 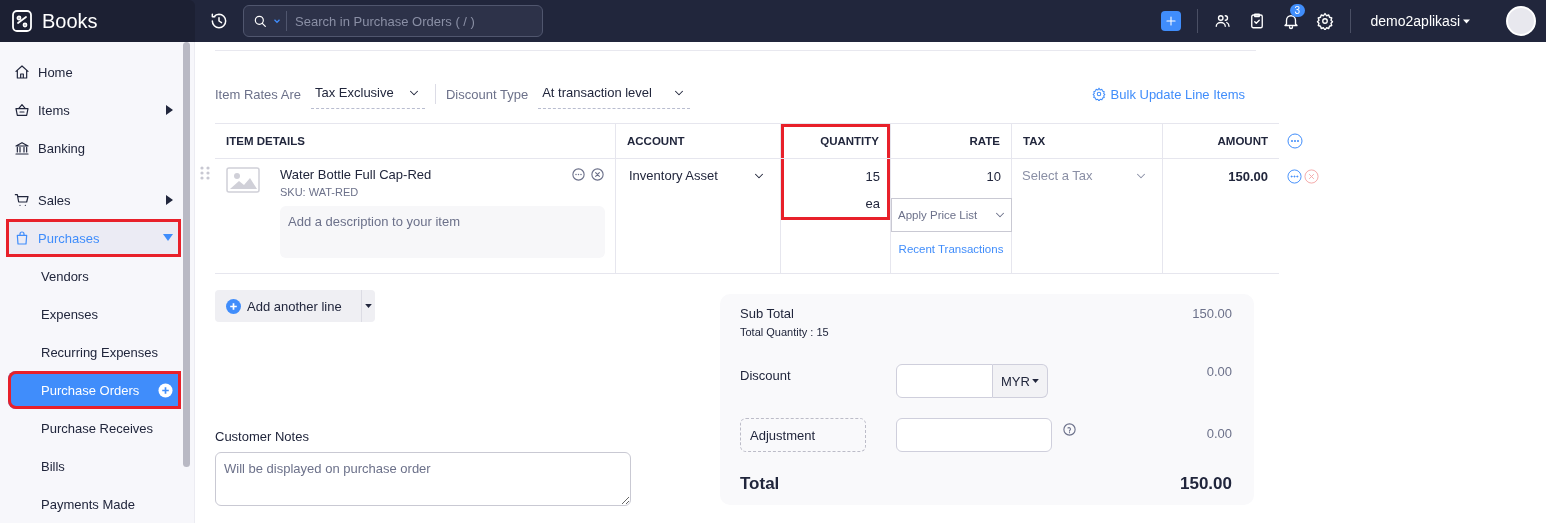 I want to click on discount-type-dropdown: At transaction level, so click(x=614, y=94).